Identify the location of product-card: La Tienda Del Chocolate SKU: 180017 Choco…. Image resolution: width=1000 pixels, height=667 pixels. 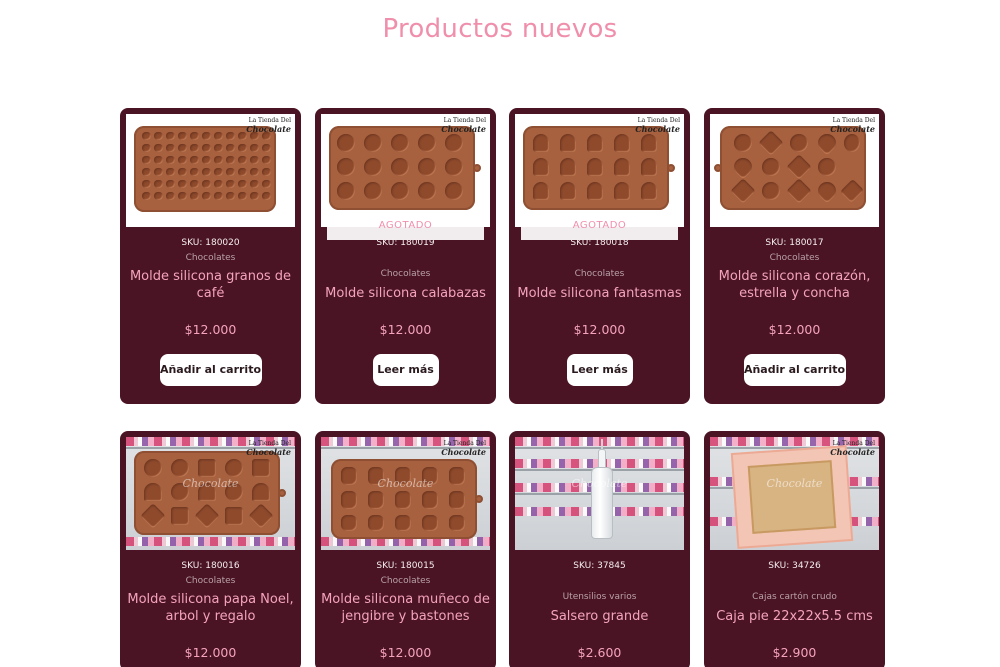
(794, 256).